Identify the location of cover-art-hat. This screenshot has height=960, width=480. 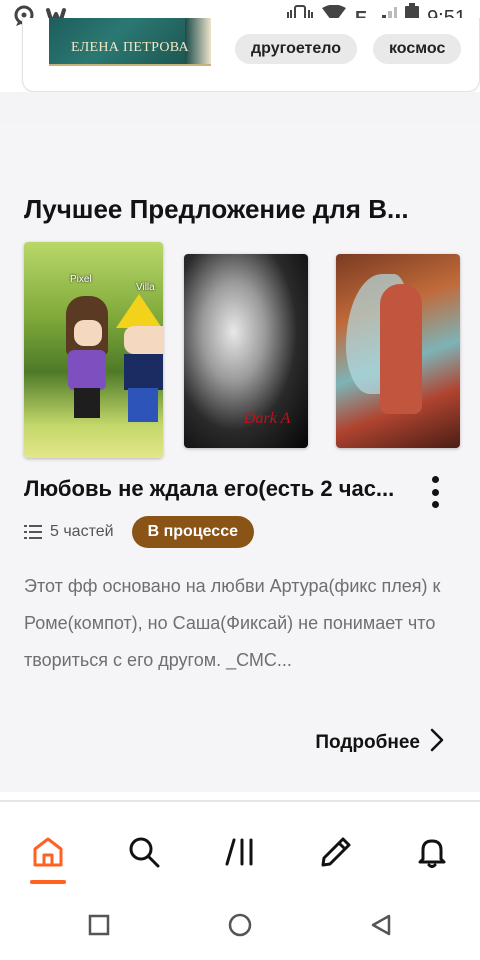
(139, 311).